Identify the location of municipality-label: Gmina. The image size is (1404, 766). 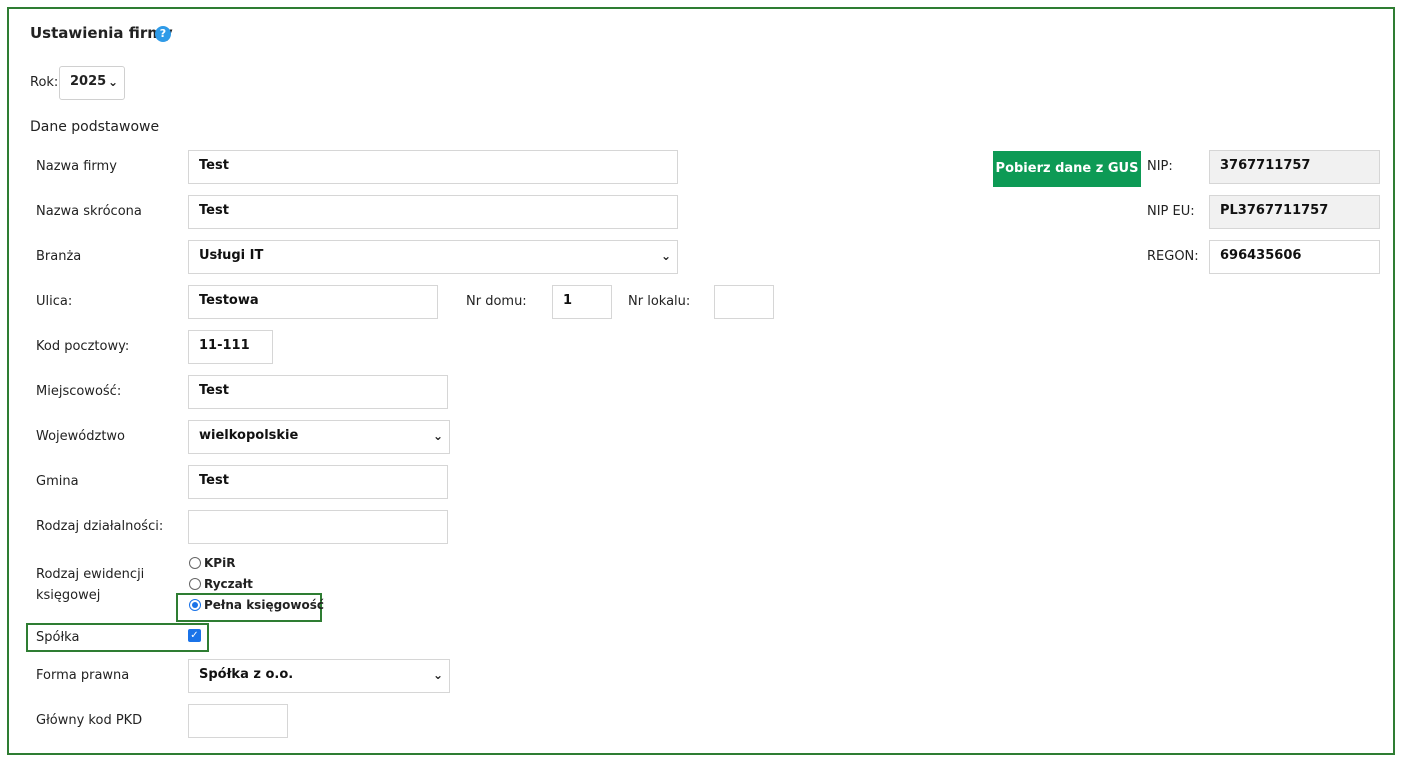
(57, 481).